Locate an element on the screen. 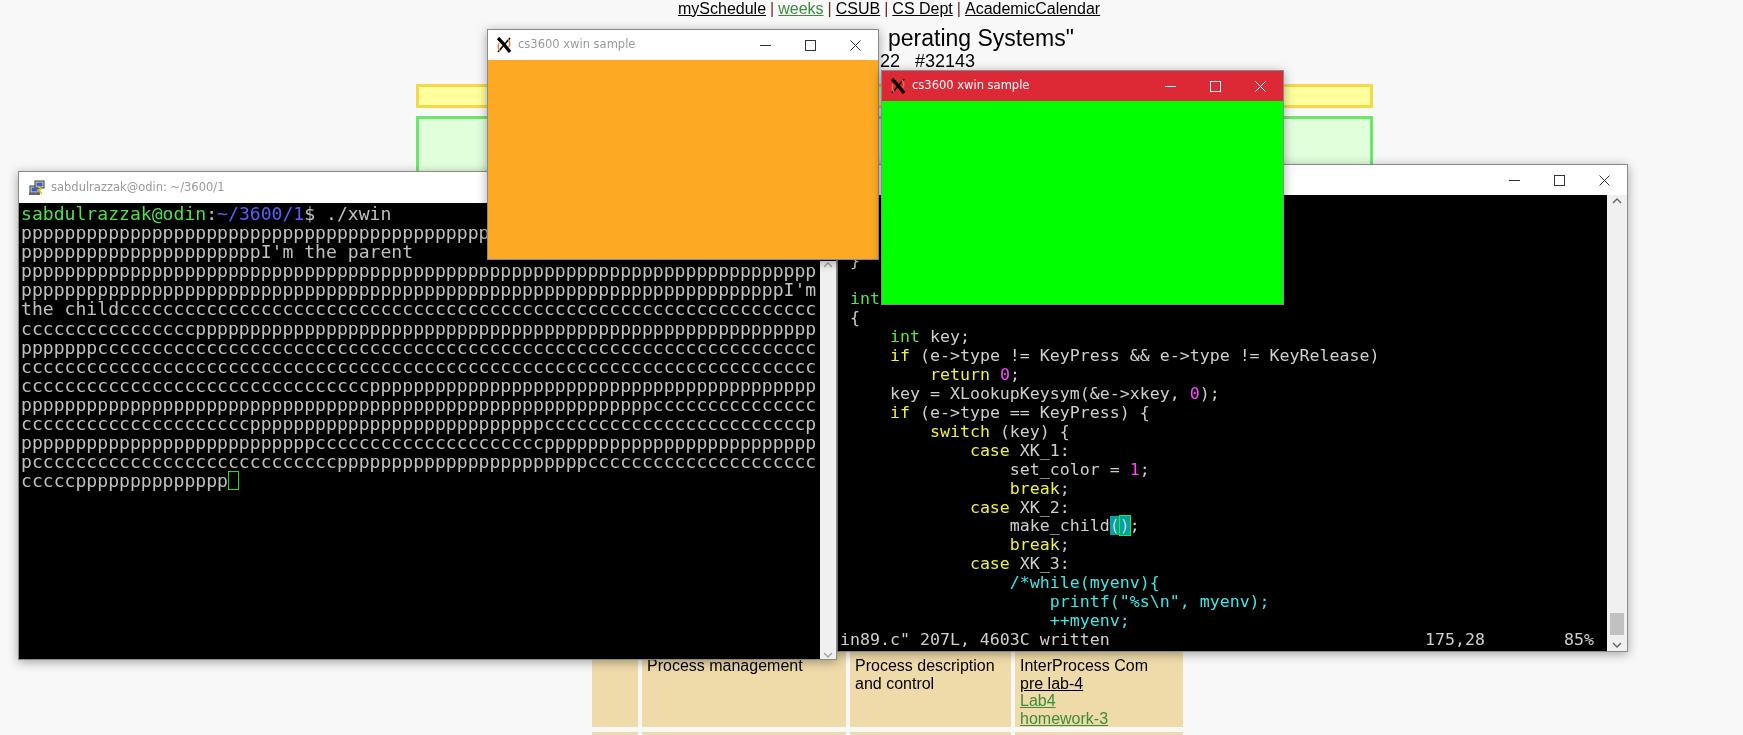 The height and width of the screenshot is (735, 1743). code-line: case XK_1: is located at coordinates (1019, 451).